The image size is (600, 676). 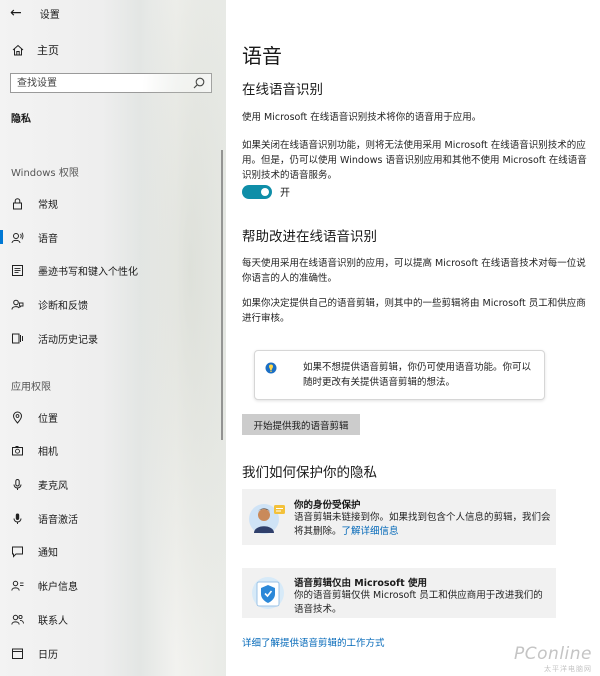 I want to click on identity-card-body: 语音剪辑未链接到你。如果找到包含个人信息的剪辑，我们会将其删除。了解详细信息, so click(x=423, y=525).